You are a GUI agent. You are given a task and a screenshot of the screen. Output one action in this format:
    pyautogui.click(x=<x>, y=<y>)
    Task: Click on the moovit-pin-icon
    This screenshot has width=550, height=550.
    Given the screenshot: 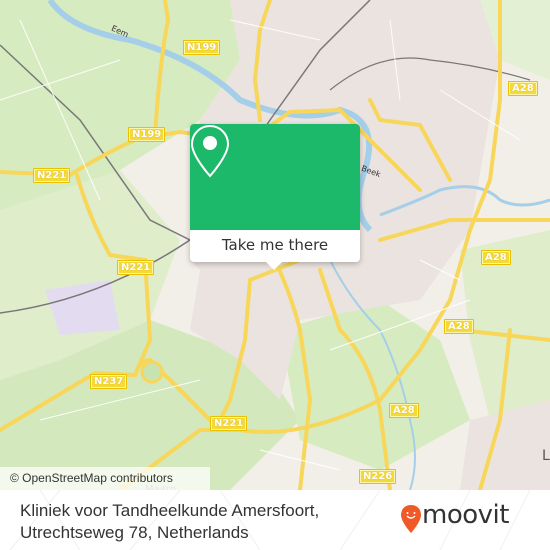 What is the action you would take?
    pyautogui.click(x=411, y=519)
    